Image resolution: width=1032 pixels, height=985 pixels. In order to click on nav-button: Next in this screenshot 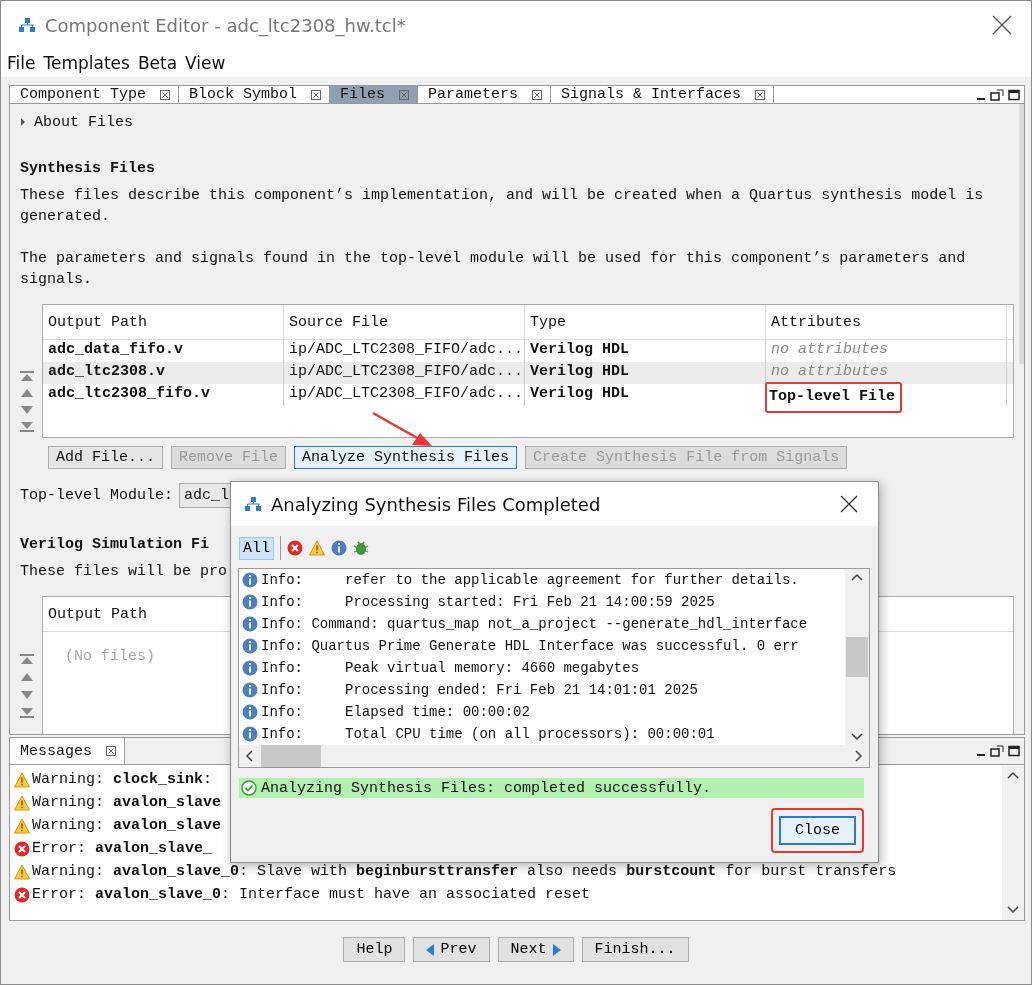, I will do `click(535, 949)`.